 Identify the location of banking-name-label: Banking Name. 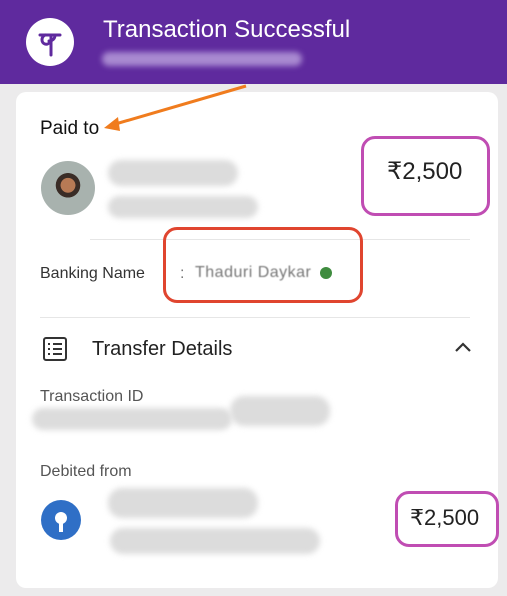
(92, 273).